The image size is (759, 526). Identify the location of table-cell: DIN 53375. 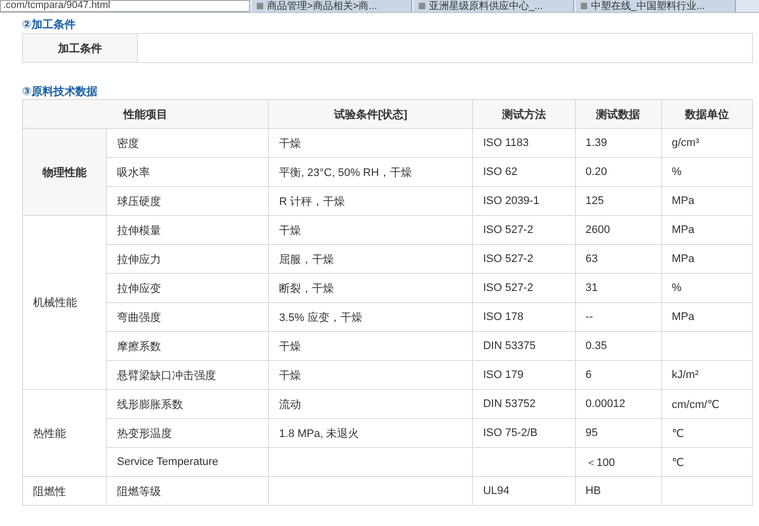
(524, 346).